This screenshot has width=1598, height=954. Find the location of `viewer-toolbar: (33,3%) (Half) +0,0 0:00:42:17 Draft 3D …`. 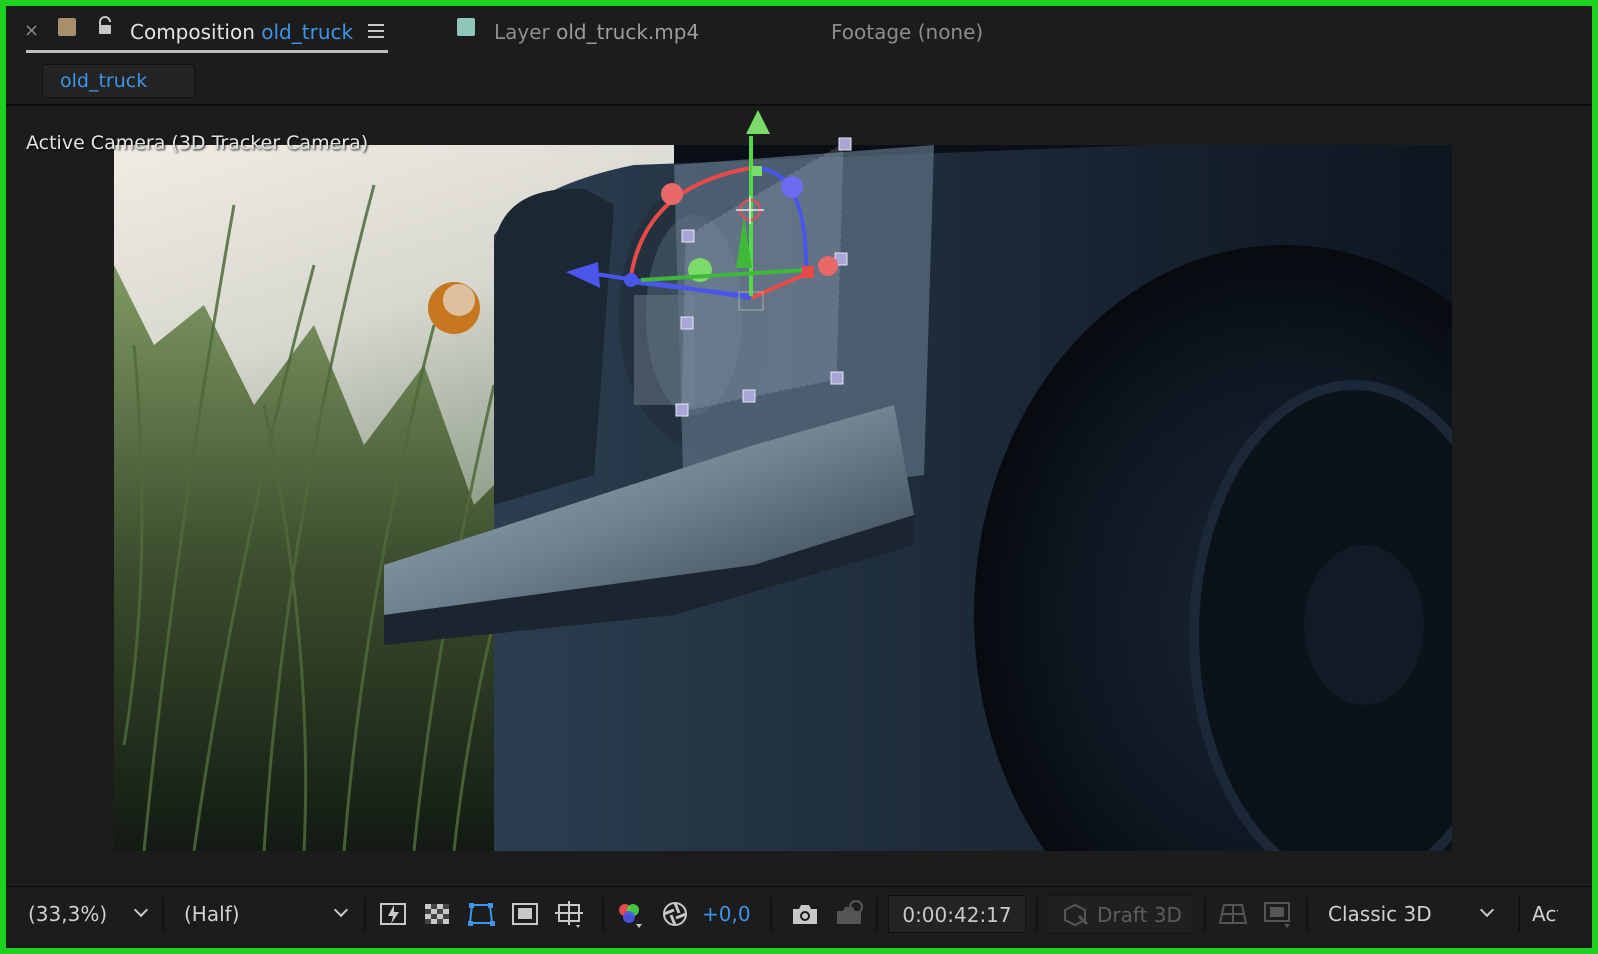

viewer-toolbar: (33,3%) (Half) +0,0 0:00:42:17 Draft 3D … is located at coordinates (799, 917).